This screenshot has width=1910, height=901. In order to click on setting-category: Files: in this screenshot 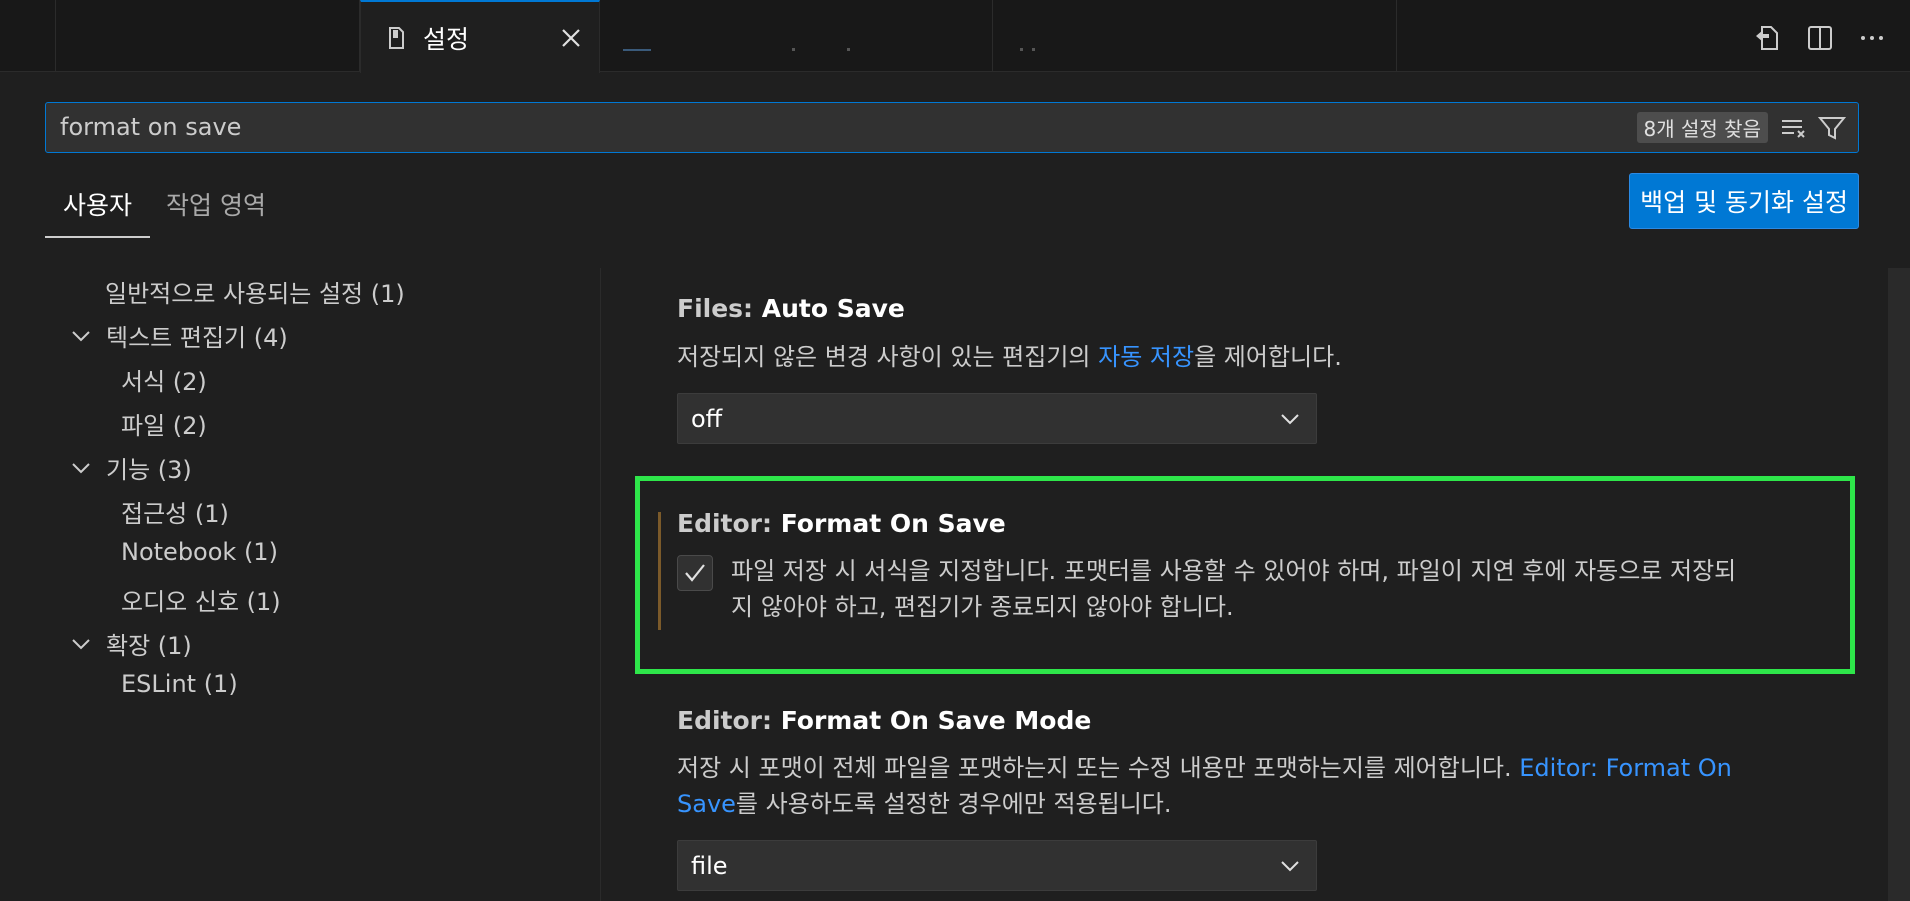, I will do `click(719, 308)`.